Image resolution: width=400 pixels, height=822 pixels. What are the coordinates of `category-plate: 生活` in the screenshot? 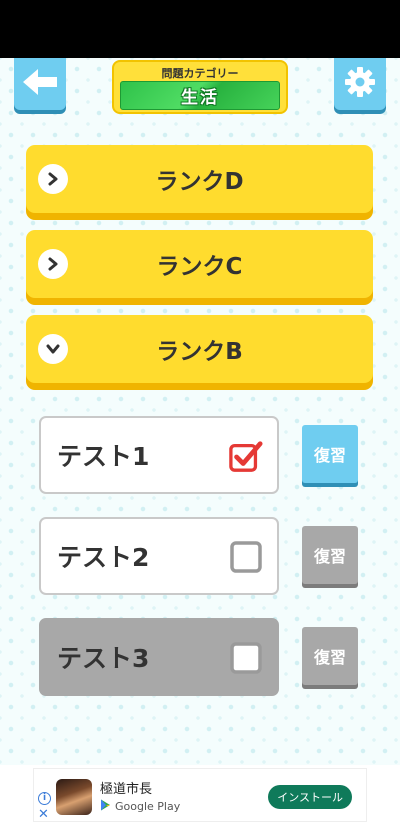 It's located at (200, 95).